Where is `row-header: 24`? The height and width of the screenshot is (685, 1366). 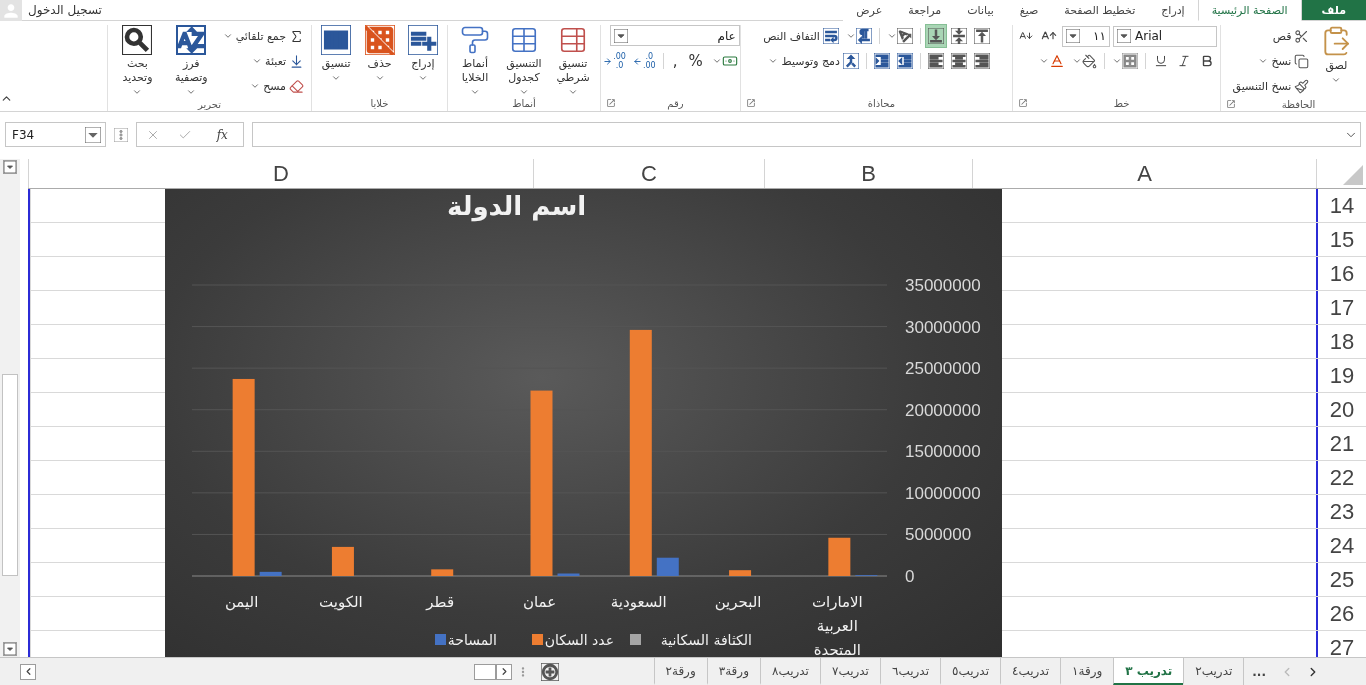 row-header: 24 is located at coordinates (1341, 545).